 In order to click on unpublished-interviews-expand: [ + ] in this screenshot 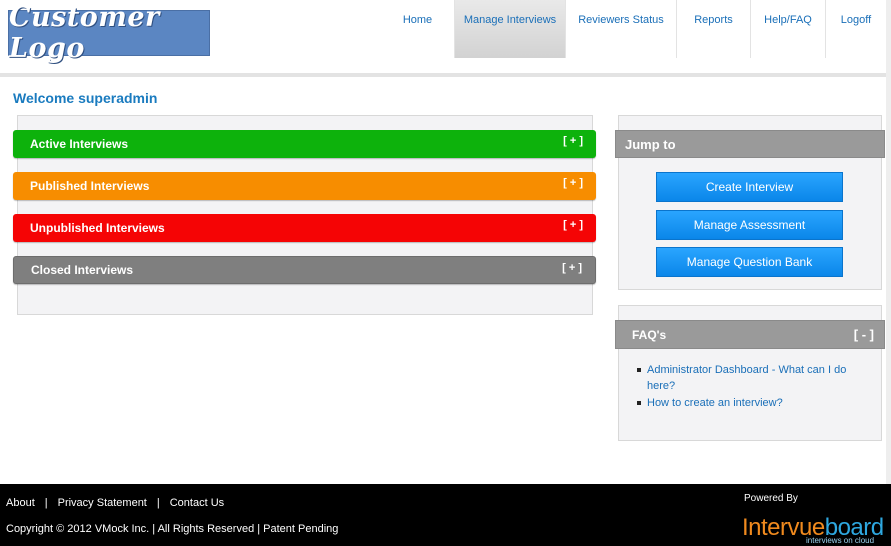, I will do `click(573, 225)`.